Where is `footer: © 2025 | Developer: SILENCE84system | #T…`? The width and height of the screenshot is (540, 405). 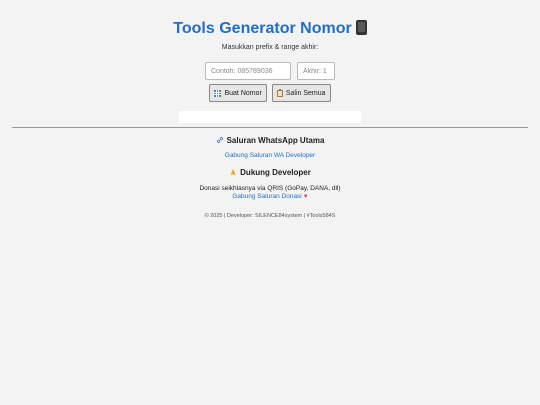 footer: © 2025 | Developer: SILENCE84system | #T… is located at coordinates (270, 216).